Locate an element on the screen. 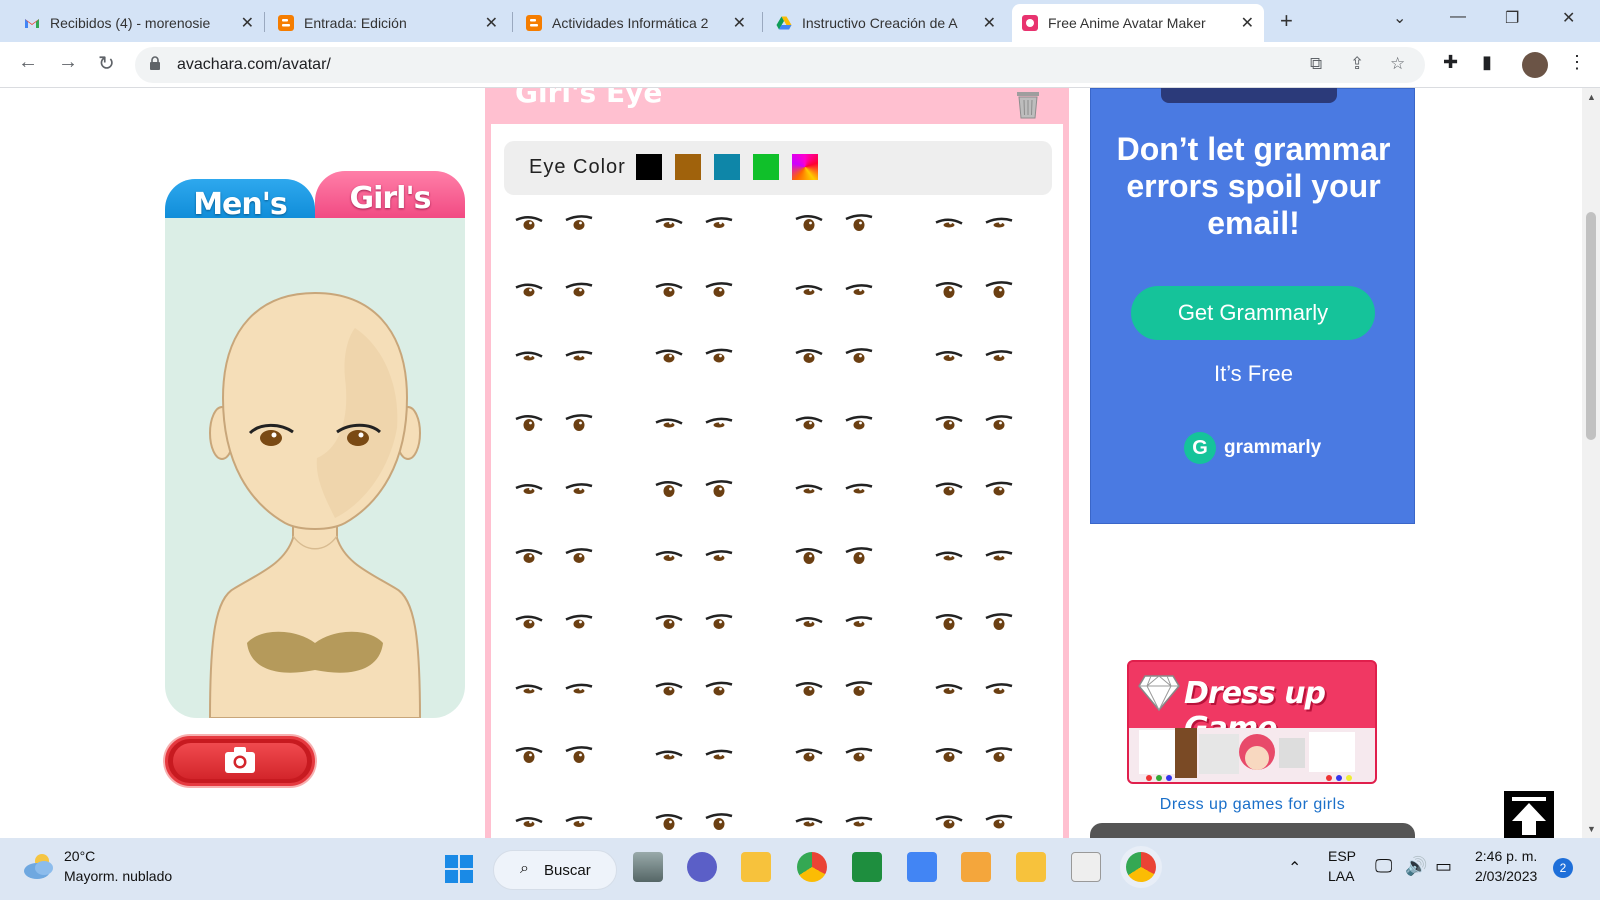  browser-tab-drive: Instructivo Creación de A ✕ is located at coordinates (886, 23).